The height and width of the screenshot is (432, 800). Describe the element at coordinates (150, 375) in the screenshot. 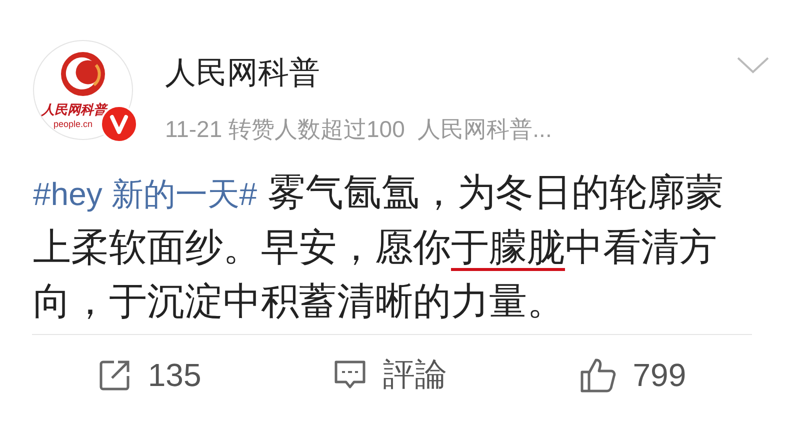

I see `repost-button: 135` at that location.